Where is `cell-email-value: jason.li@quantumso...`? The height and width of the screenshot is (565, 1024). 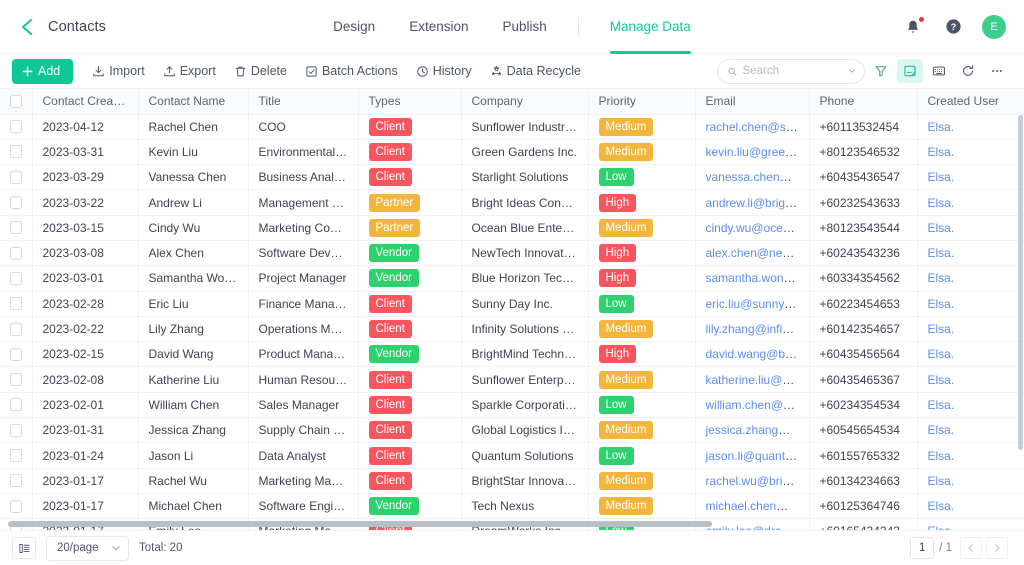
cell-email-value: jason.li@quantumso... is located at coordinates (757, 456).